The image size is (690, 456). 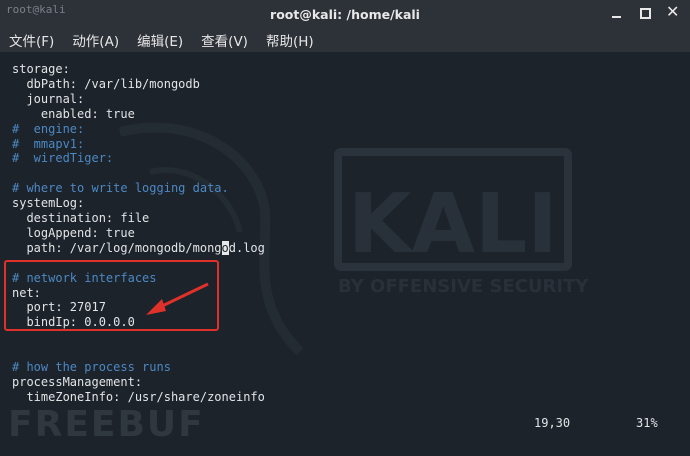 What do you see at coordinates (48, 128) in the screenshot?
I see `comment-line: # engine:` at bounding box center [48, 128].